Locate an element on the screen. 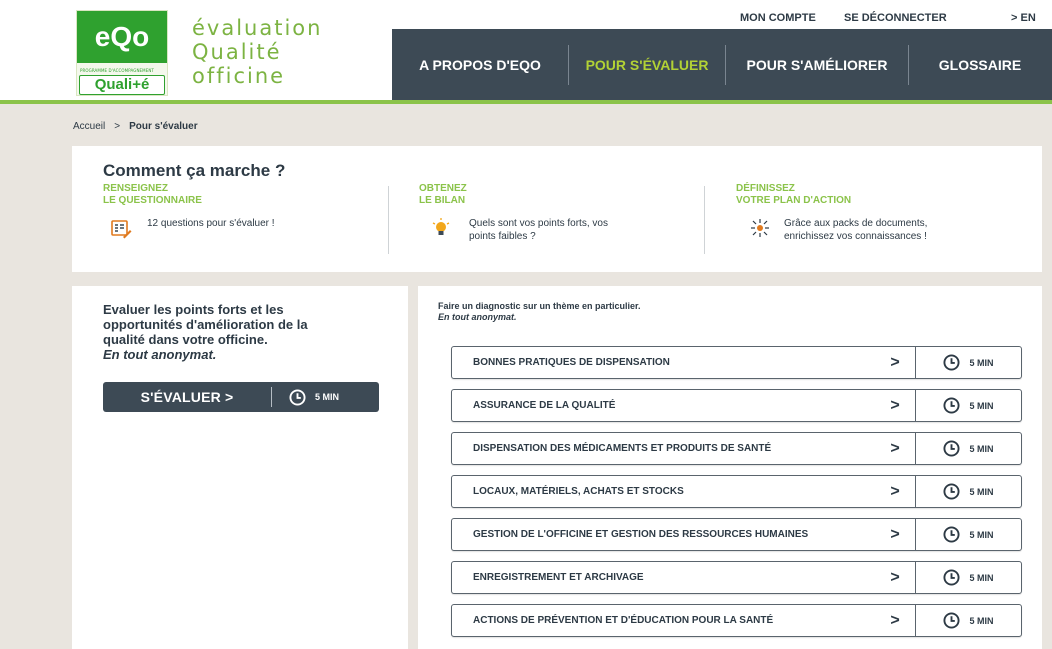  logo-quali-mark: Quali+é is located at coordinates (122, 85).